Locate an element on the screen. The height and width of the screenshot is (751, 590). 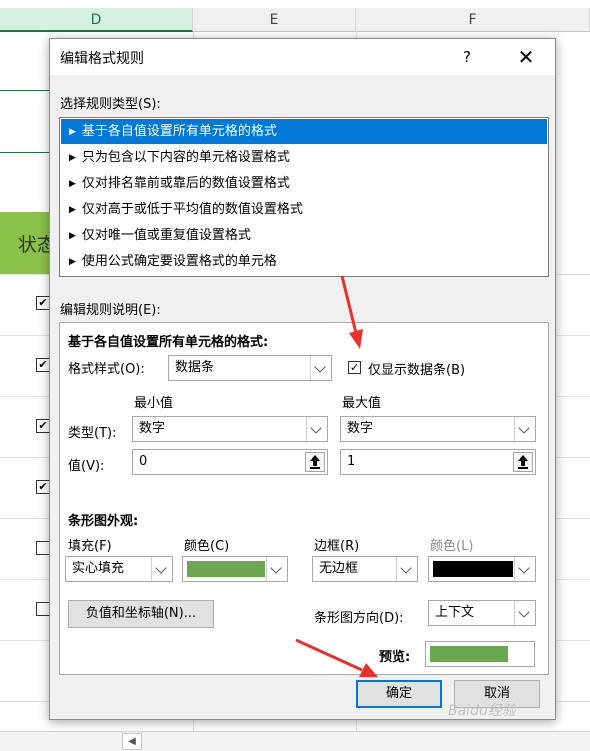
border-color-label: 颜色(L) is located at coordinates (452, 546).